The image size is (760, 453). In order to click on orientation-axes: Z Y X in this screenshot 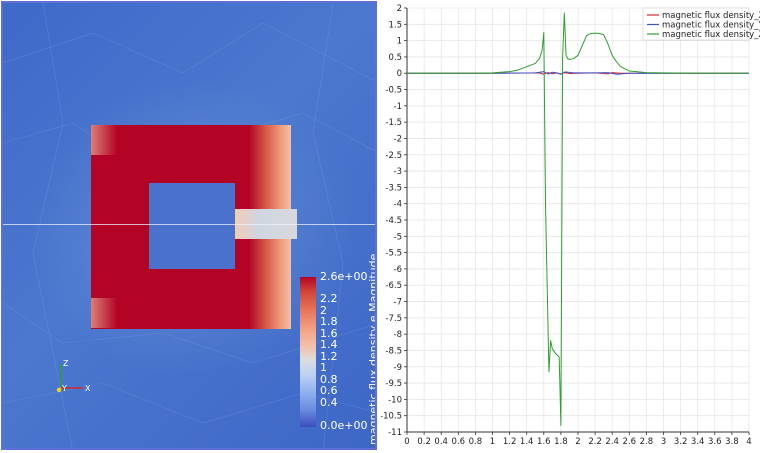, I will do `click(73, 378)`.